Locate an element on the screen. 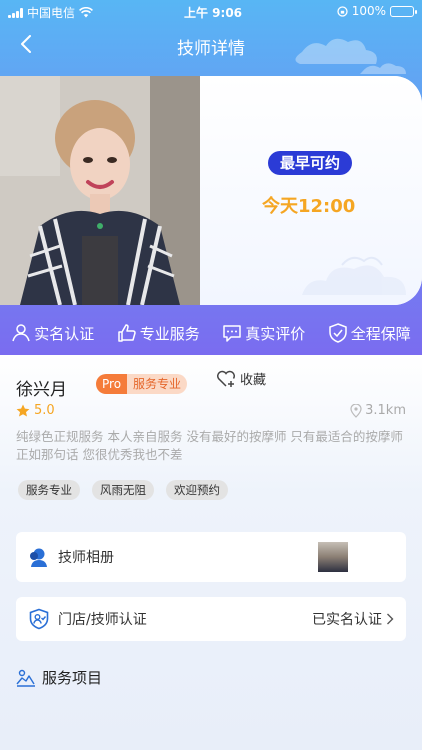 The width and height of the screenshot is (422, 750). badge-service-label: 服务专业 is located at coordinates (157, 384).